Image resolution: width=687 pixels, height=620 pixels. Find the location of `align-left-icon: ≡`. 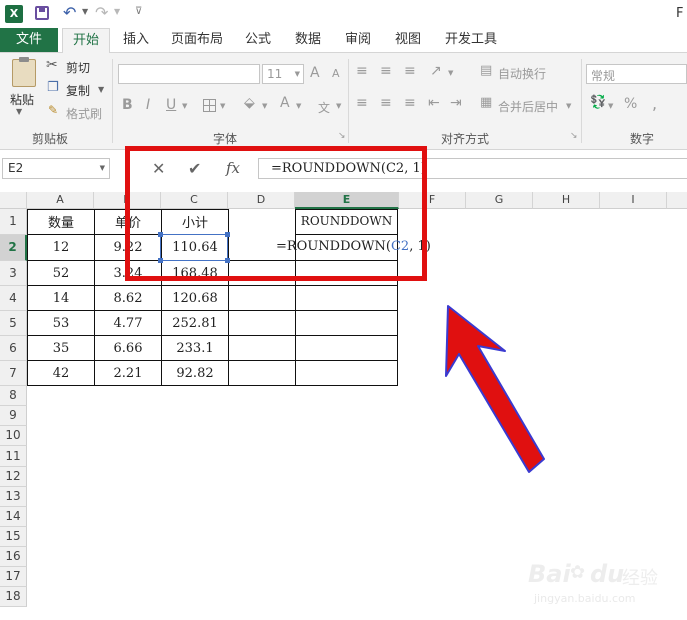

align-left-icon: ≡ is located at coordinates (362, 103).